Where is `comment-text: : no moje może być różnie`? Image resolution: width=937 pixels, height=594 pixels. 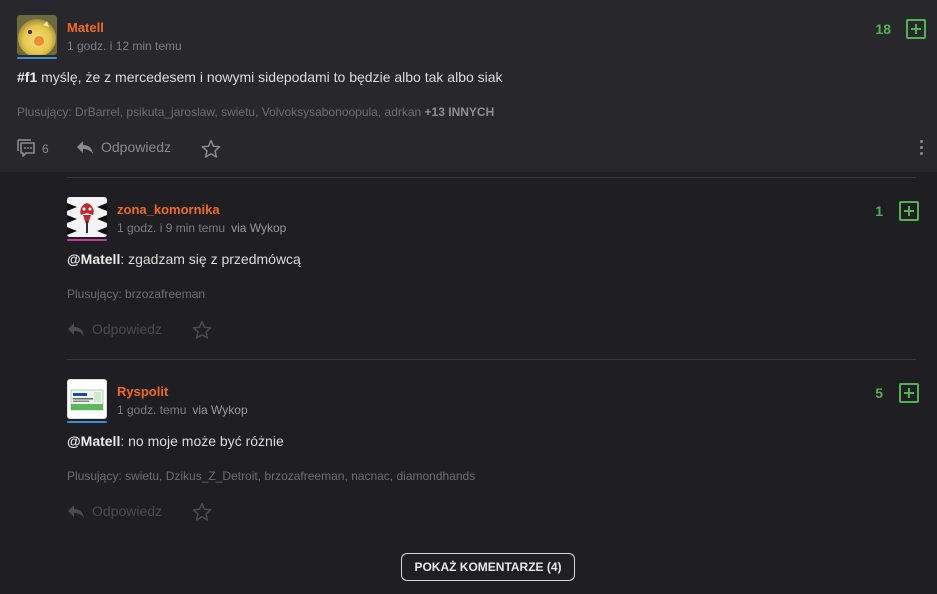
comment-text: : no moje może być różnie is located at coordinates (202, 441).